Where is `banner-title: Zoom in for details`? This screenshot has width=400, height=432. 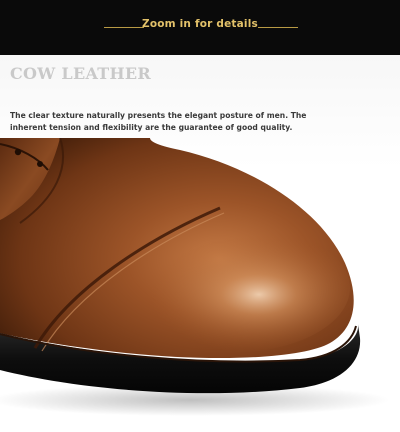 banner-title: Zoom in for details is located at coordinates (200, 24).